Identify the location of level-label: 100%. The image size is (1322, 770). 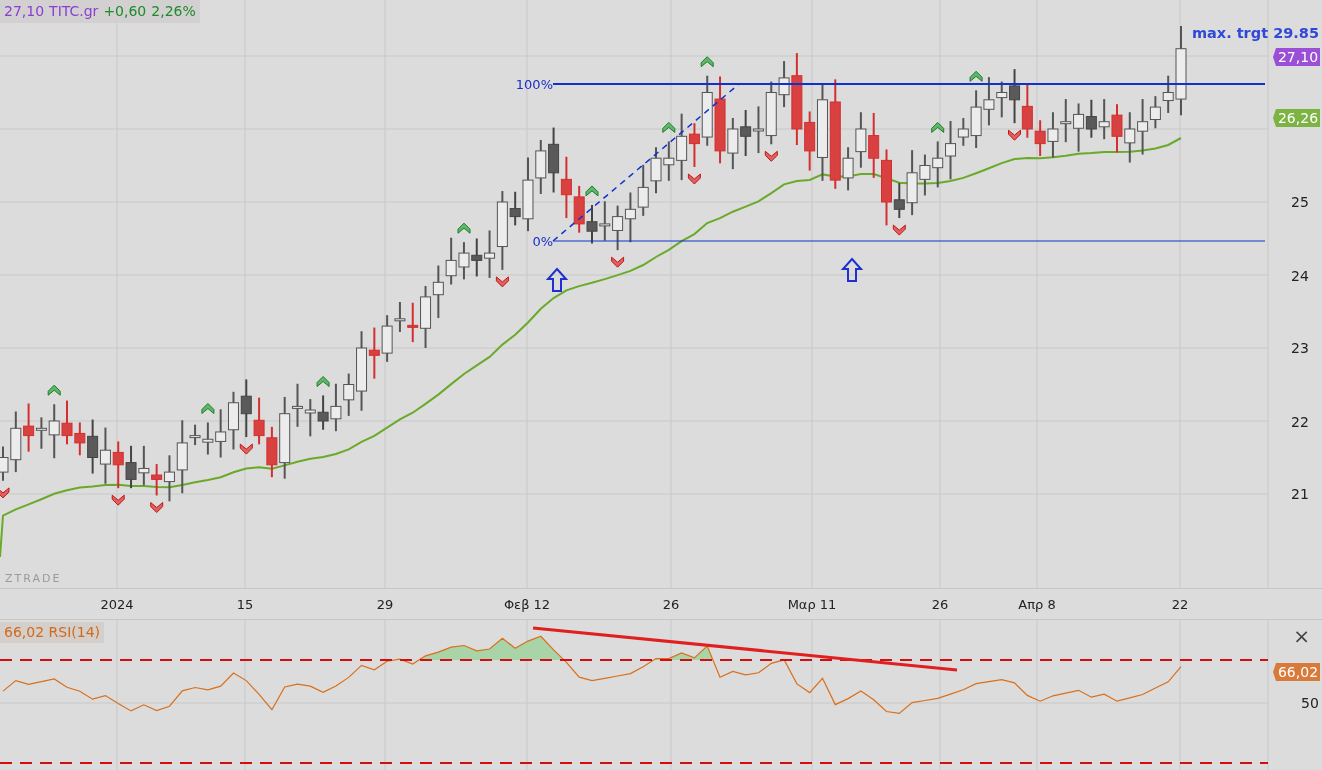
(534, 84).